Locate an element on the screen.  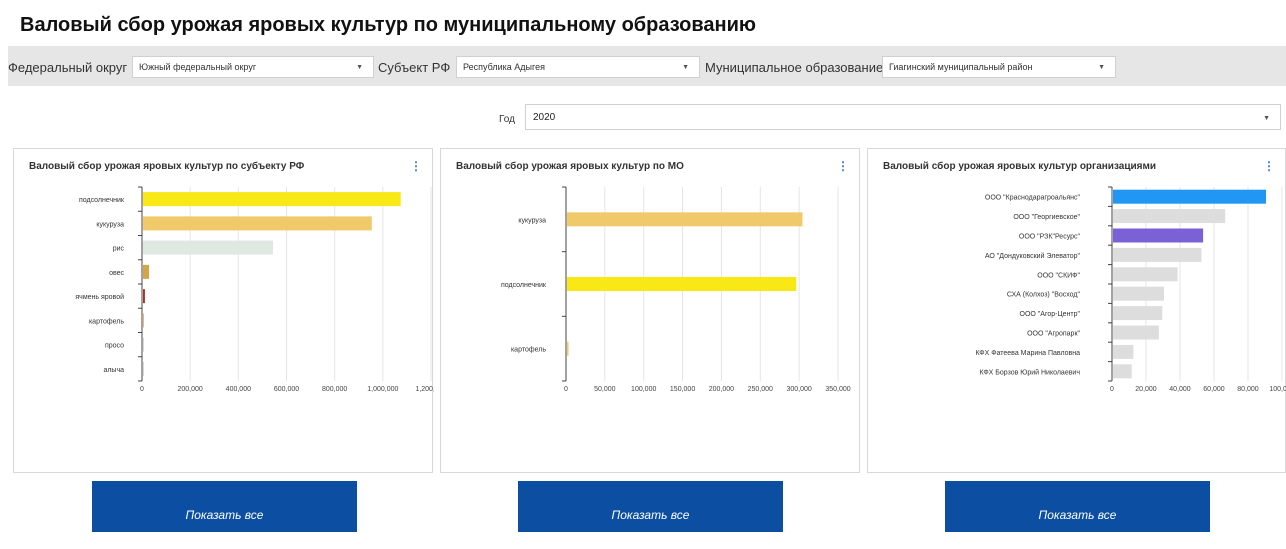
category-label: просо is located at coordinates (114, 346).